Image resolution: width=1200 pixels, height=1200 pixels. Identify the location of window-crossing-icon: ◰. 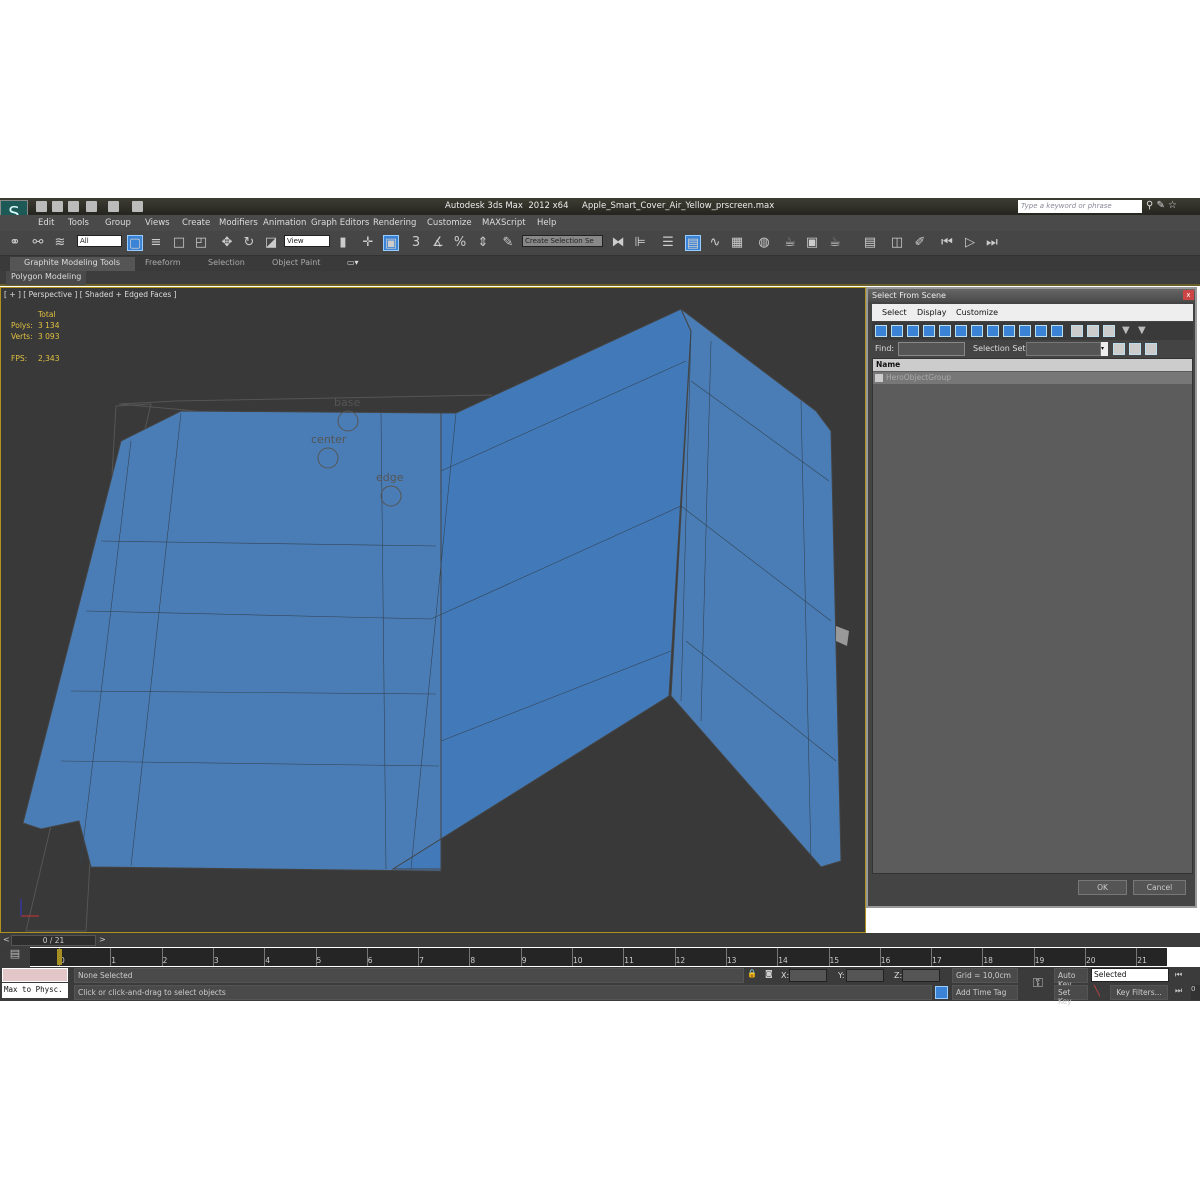
(201, 243).